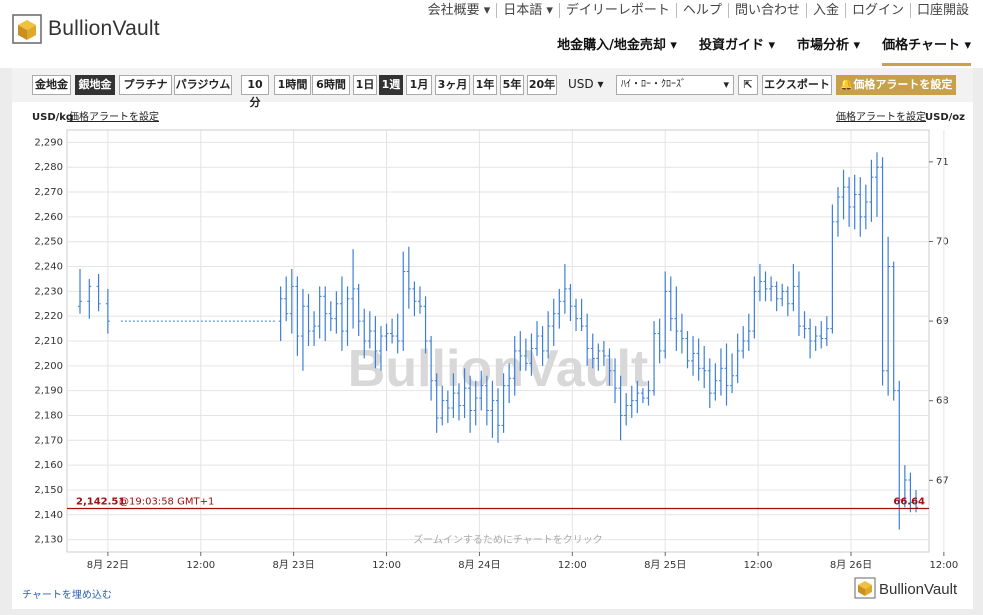 This screenshot has width=983, height=615. Describe the element at coordinates (828, 52) in the screenshot. I see `mainnav-item: 市場分析 ▾` at that location.